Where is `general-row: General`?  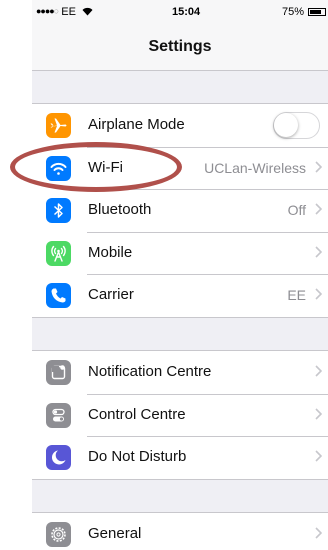
general-row: General is located at coordinates (180, 531).